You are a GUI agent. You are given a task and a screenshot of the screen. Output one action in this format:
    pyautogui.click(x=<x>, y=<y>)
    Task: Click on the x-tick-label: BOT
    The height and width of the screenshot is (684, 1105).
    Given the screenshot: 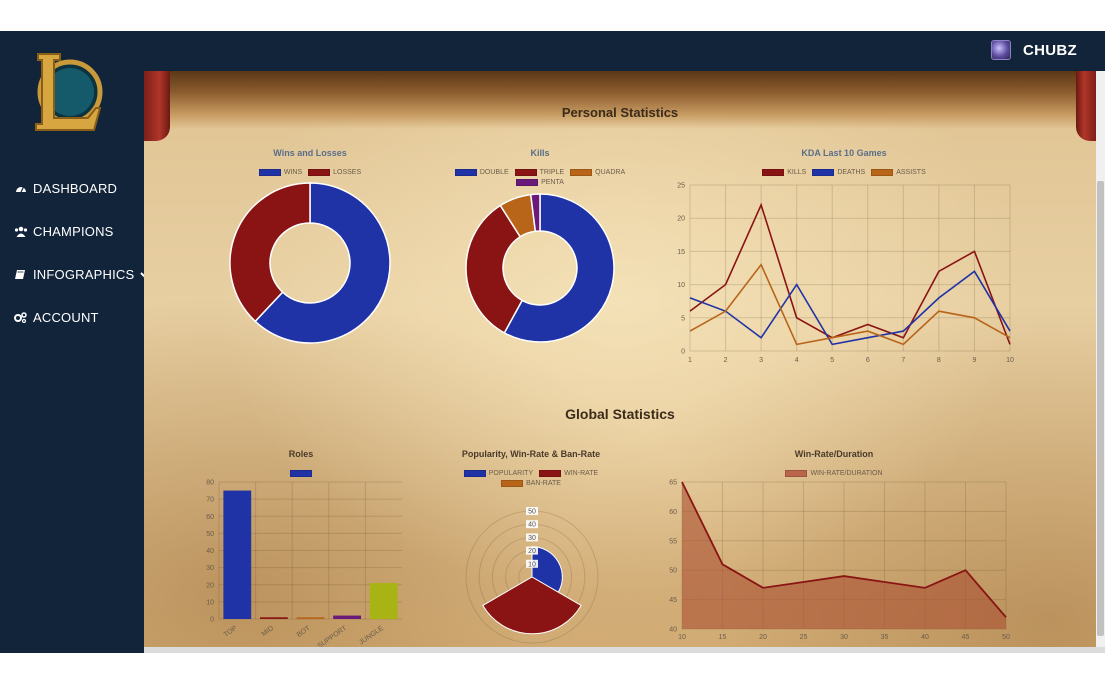 What is the action you would take?
    pyautogui.click(x=304, y=631)
    